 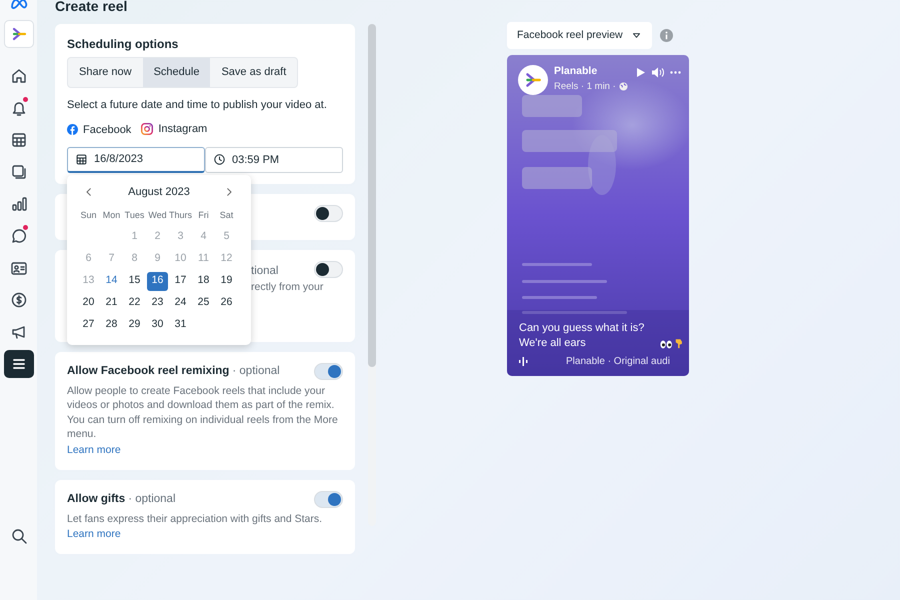 What do you see at coordinates (195, 519) in the screenshot?
I see `setting-description: Let fans express their appreciation with gifts and Stars.` at bounding box center [195, 519].